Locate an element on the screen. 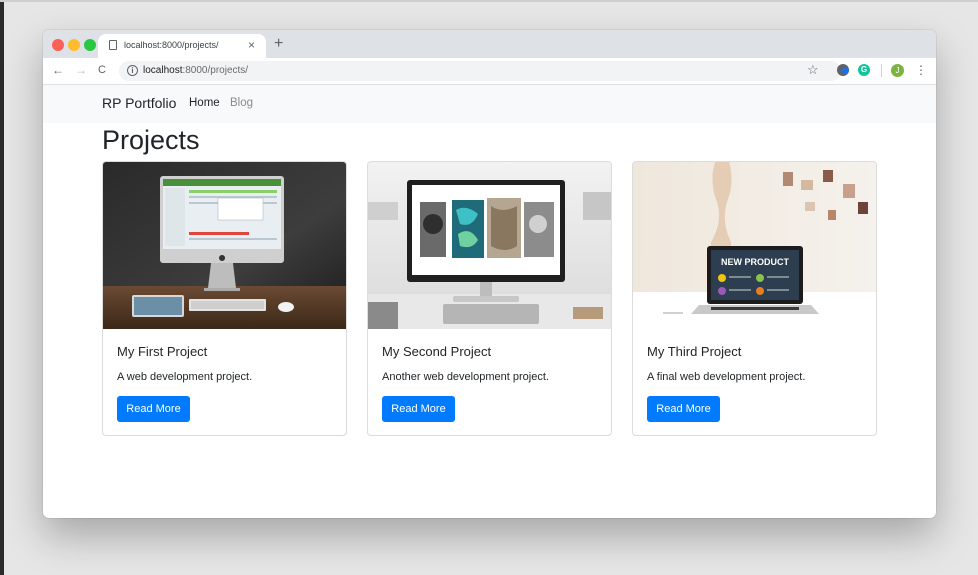 This screenshot has width=978, height=575. info-icon: i is located at coordinates (132, 70).